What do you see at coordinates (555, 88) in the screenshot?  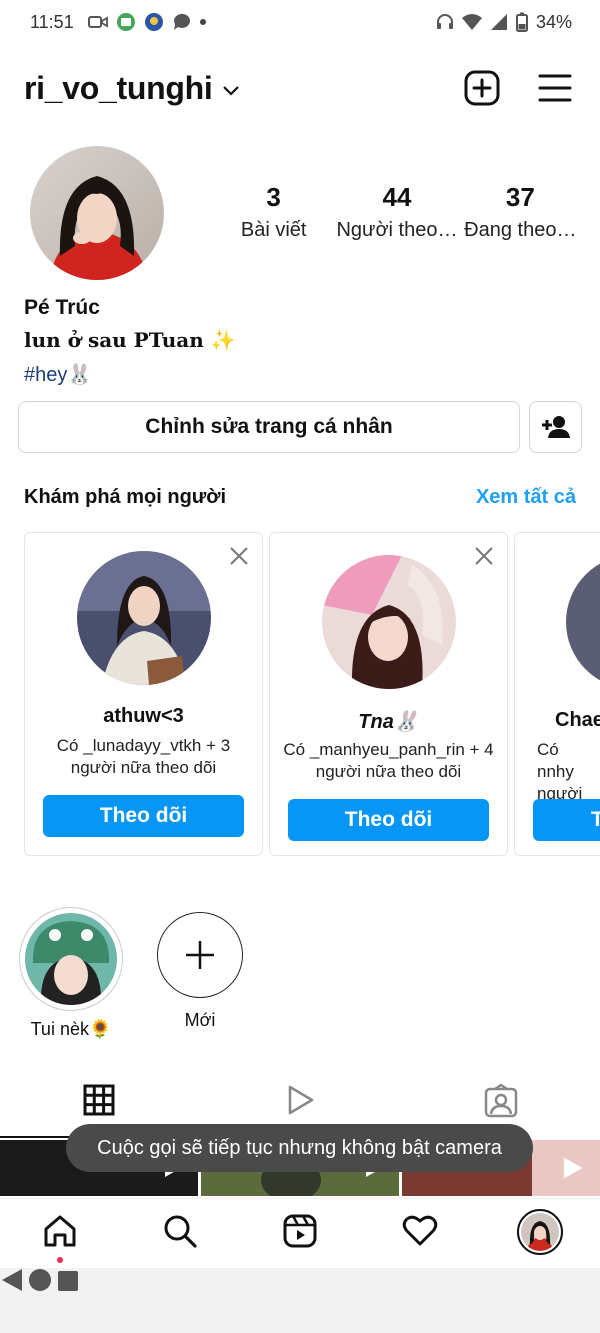 I see `menu-icon` at bounding box center [555, 88].